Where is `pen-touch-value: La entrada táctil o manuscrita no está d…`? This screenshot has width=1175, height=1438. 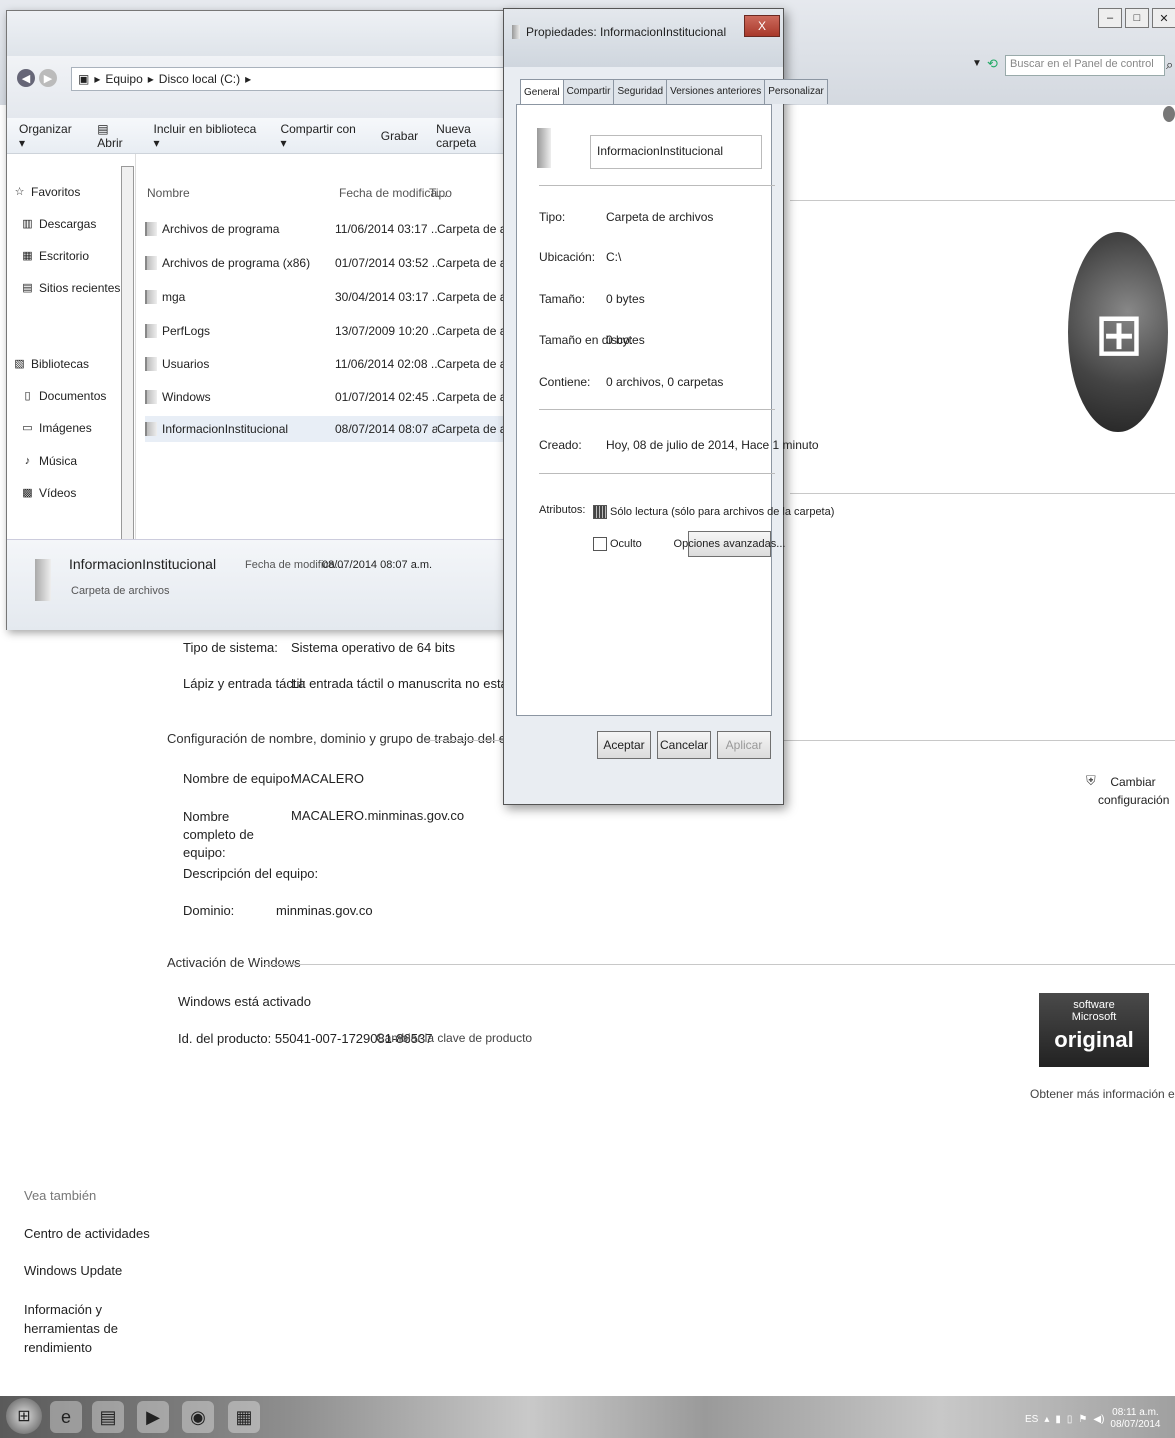 pen-touch-value: La entrada táctil o manuscrita no está d… is located at coordinates (398, 683).